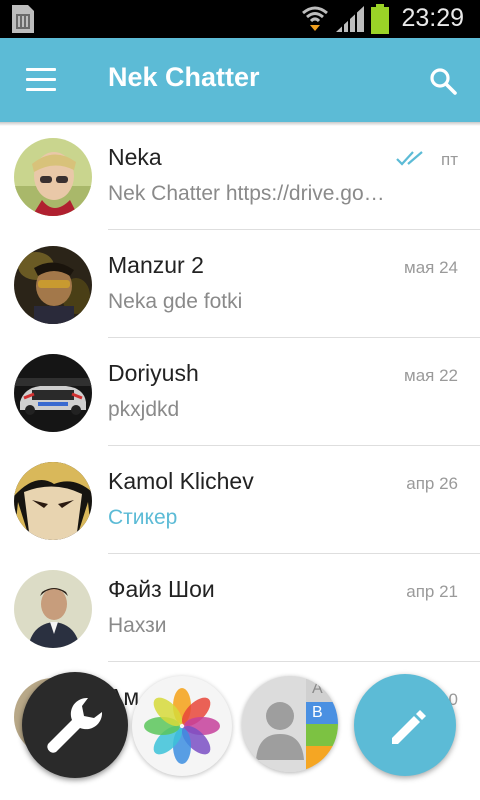 This screenshot has height=800, width=480. I want to click on wifi-icon, so click(315, 18).